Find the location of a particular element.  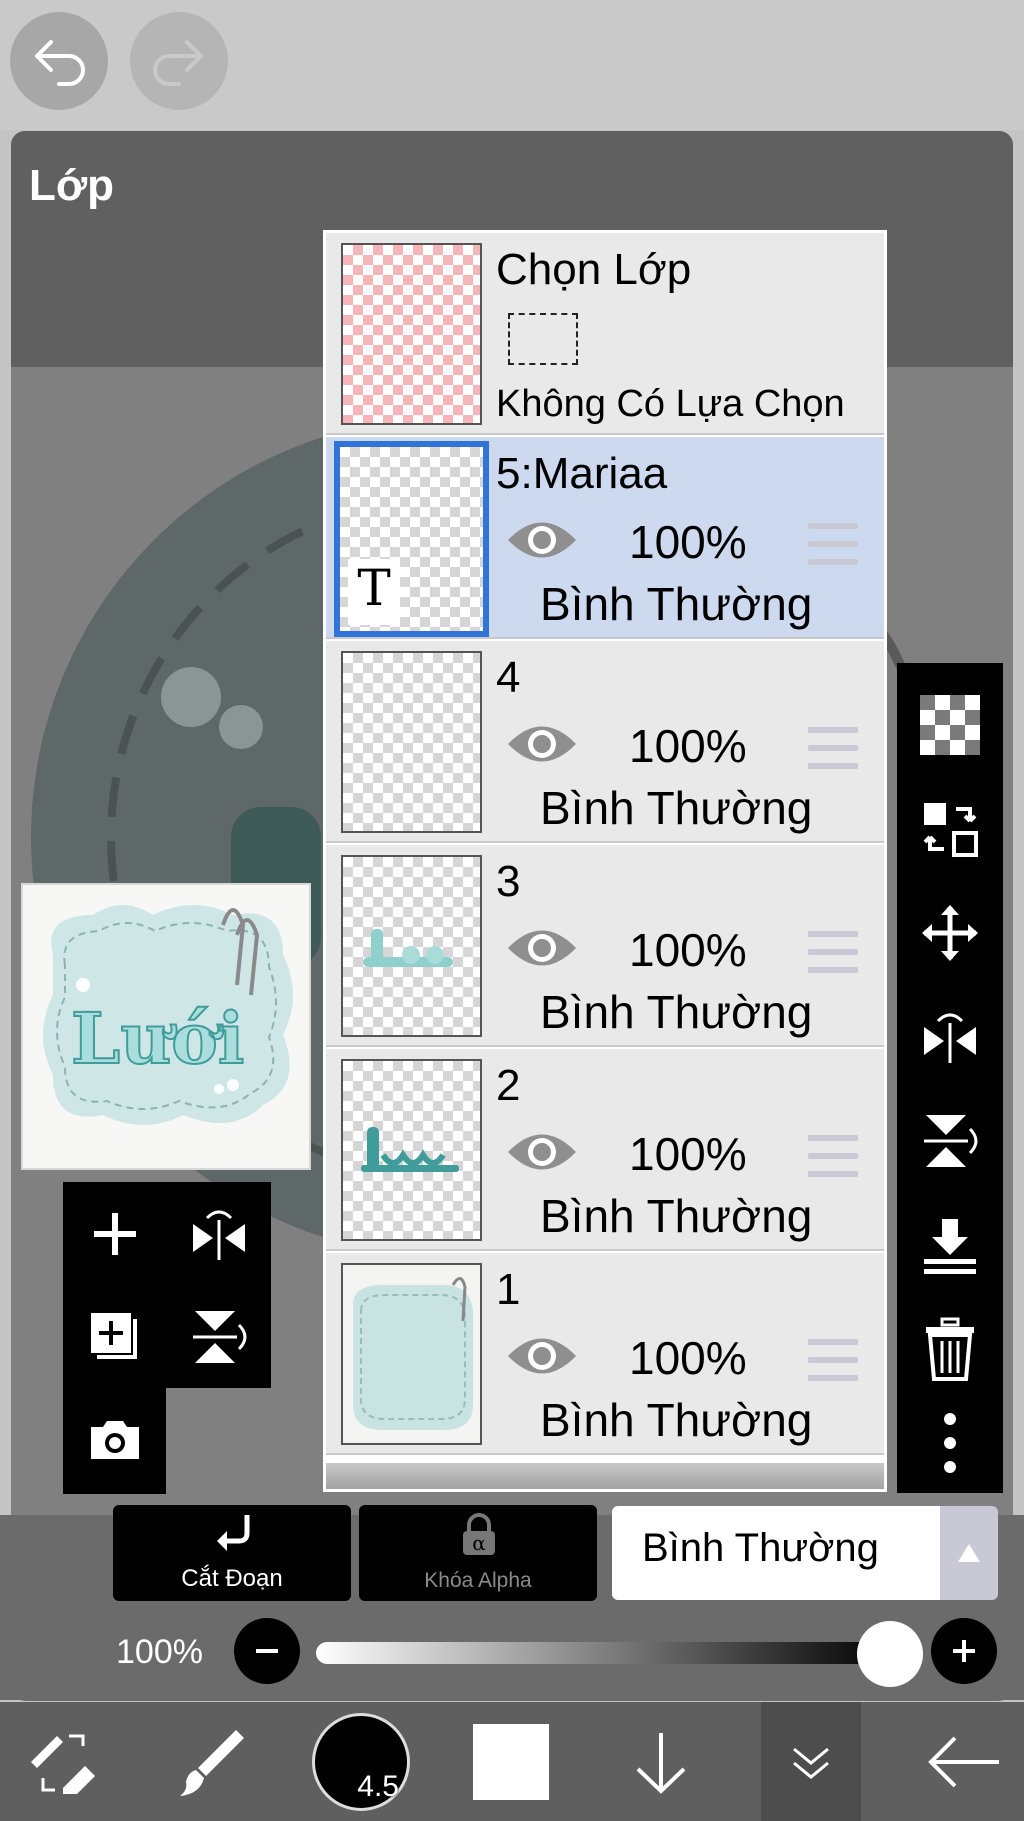

merge-down-button is located at coordinates (950, 1245).